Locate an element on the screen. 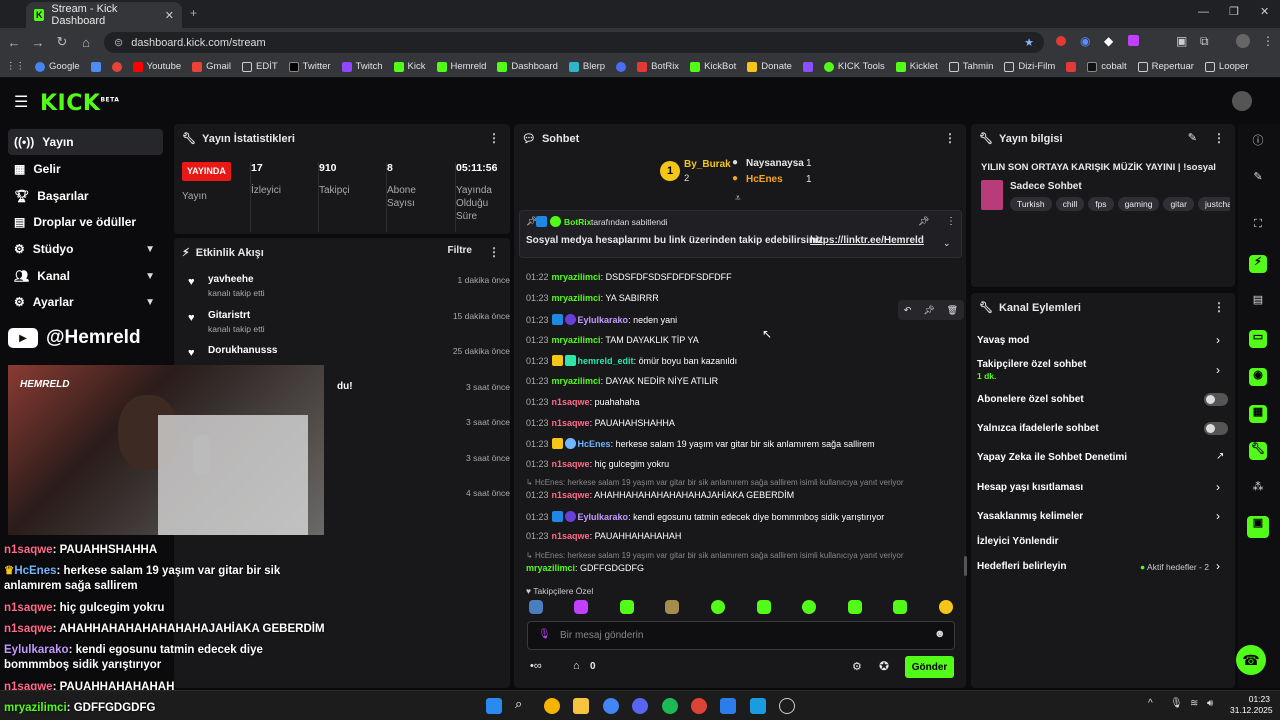  action-goals: Hedefleri belirleyin is located at coordinates (1021, 566).